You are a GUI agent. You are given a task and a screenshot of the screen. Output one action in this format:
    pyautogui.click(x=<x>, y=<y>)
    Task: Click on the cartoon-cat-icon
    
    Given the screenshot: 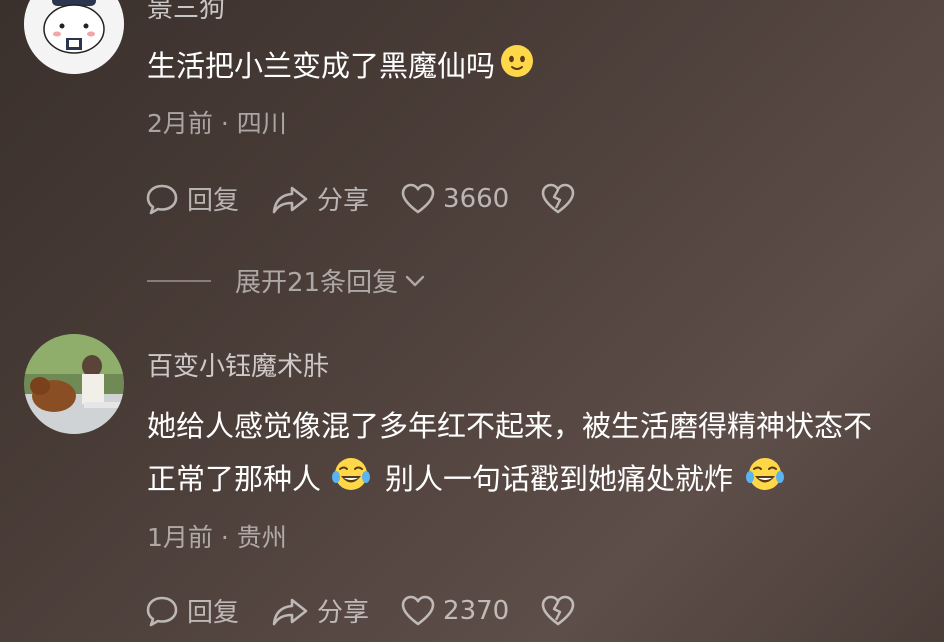 What is the action you would take?
    pyautogui.click(x=74, y=37)
    